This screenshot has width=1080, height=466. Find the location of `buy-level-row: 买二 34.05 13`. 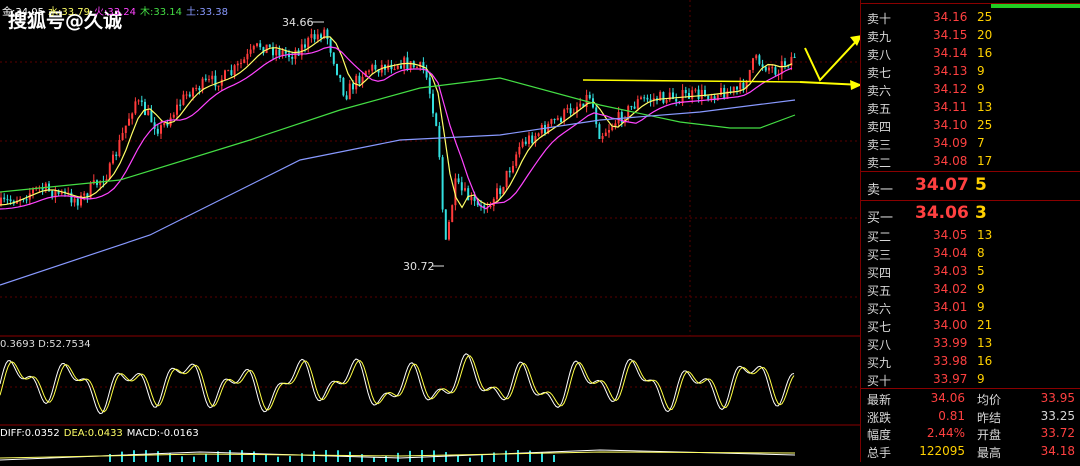

buy-level-row: 买二 34.05 13 is located at coordinates (970, 236).